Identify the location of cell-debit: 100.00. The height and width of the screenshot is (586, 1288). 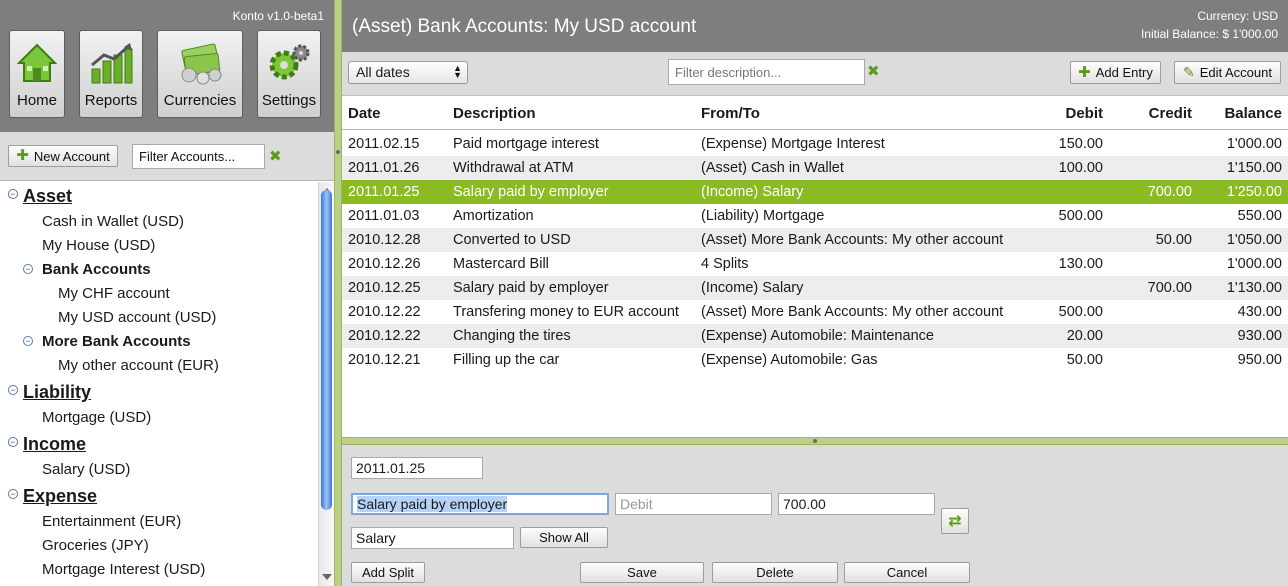
(1080, 168).